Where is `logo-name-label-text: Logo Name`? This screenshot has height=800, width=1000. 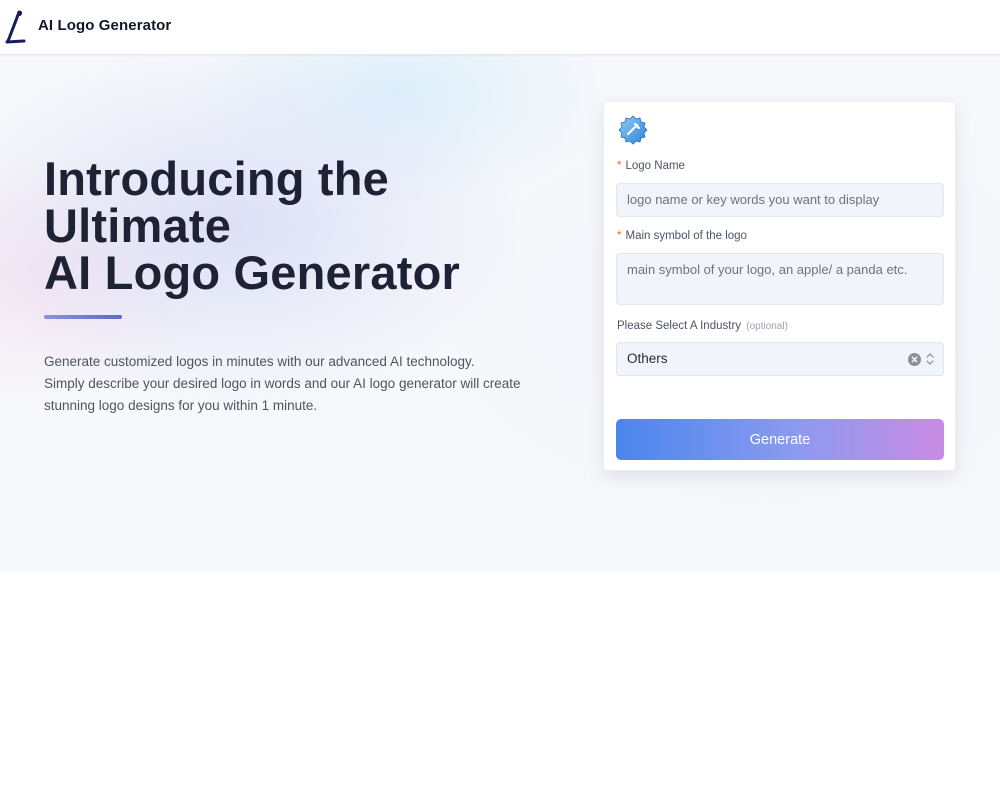
logo-name-label-text: Logo Name is located at coordinates (655, 166).